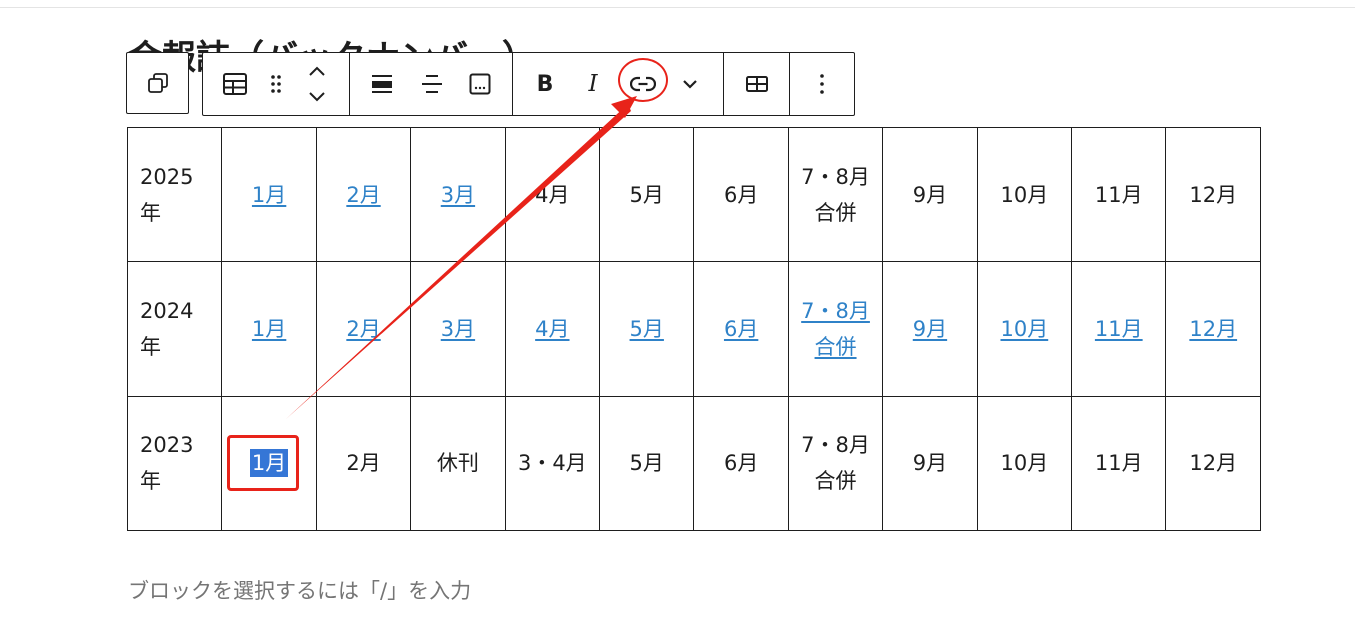  I want to click on italic-icon: I, so click(593, 84).